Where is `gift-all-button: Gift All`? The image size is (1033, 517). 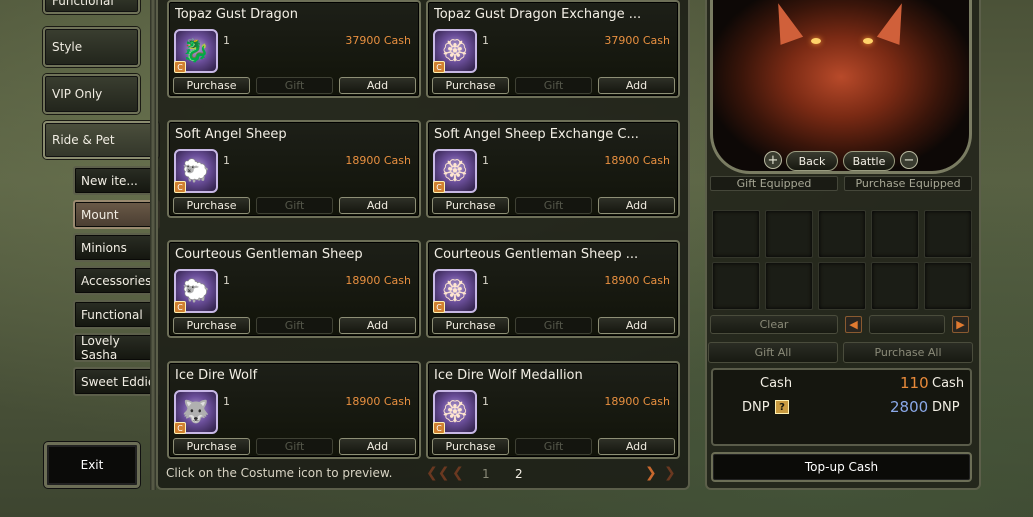 gift-all-button: Gift All is located at coordinates (773, 352).